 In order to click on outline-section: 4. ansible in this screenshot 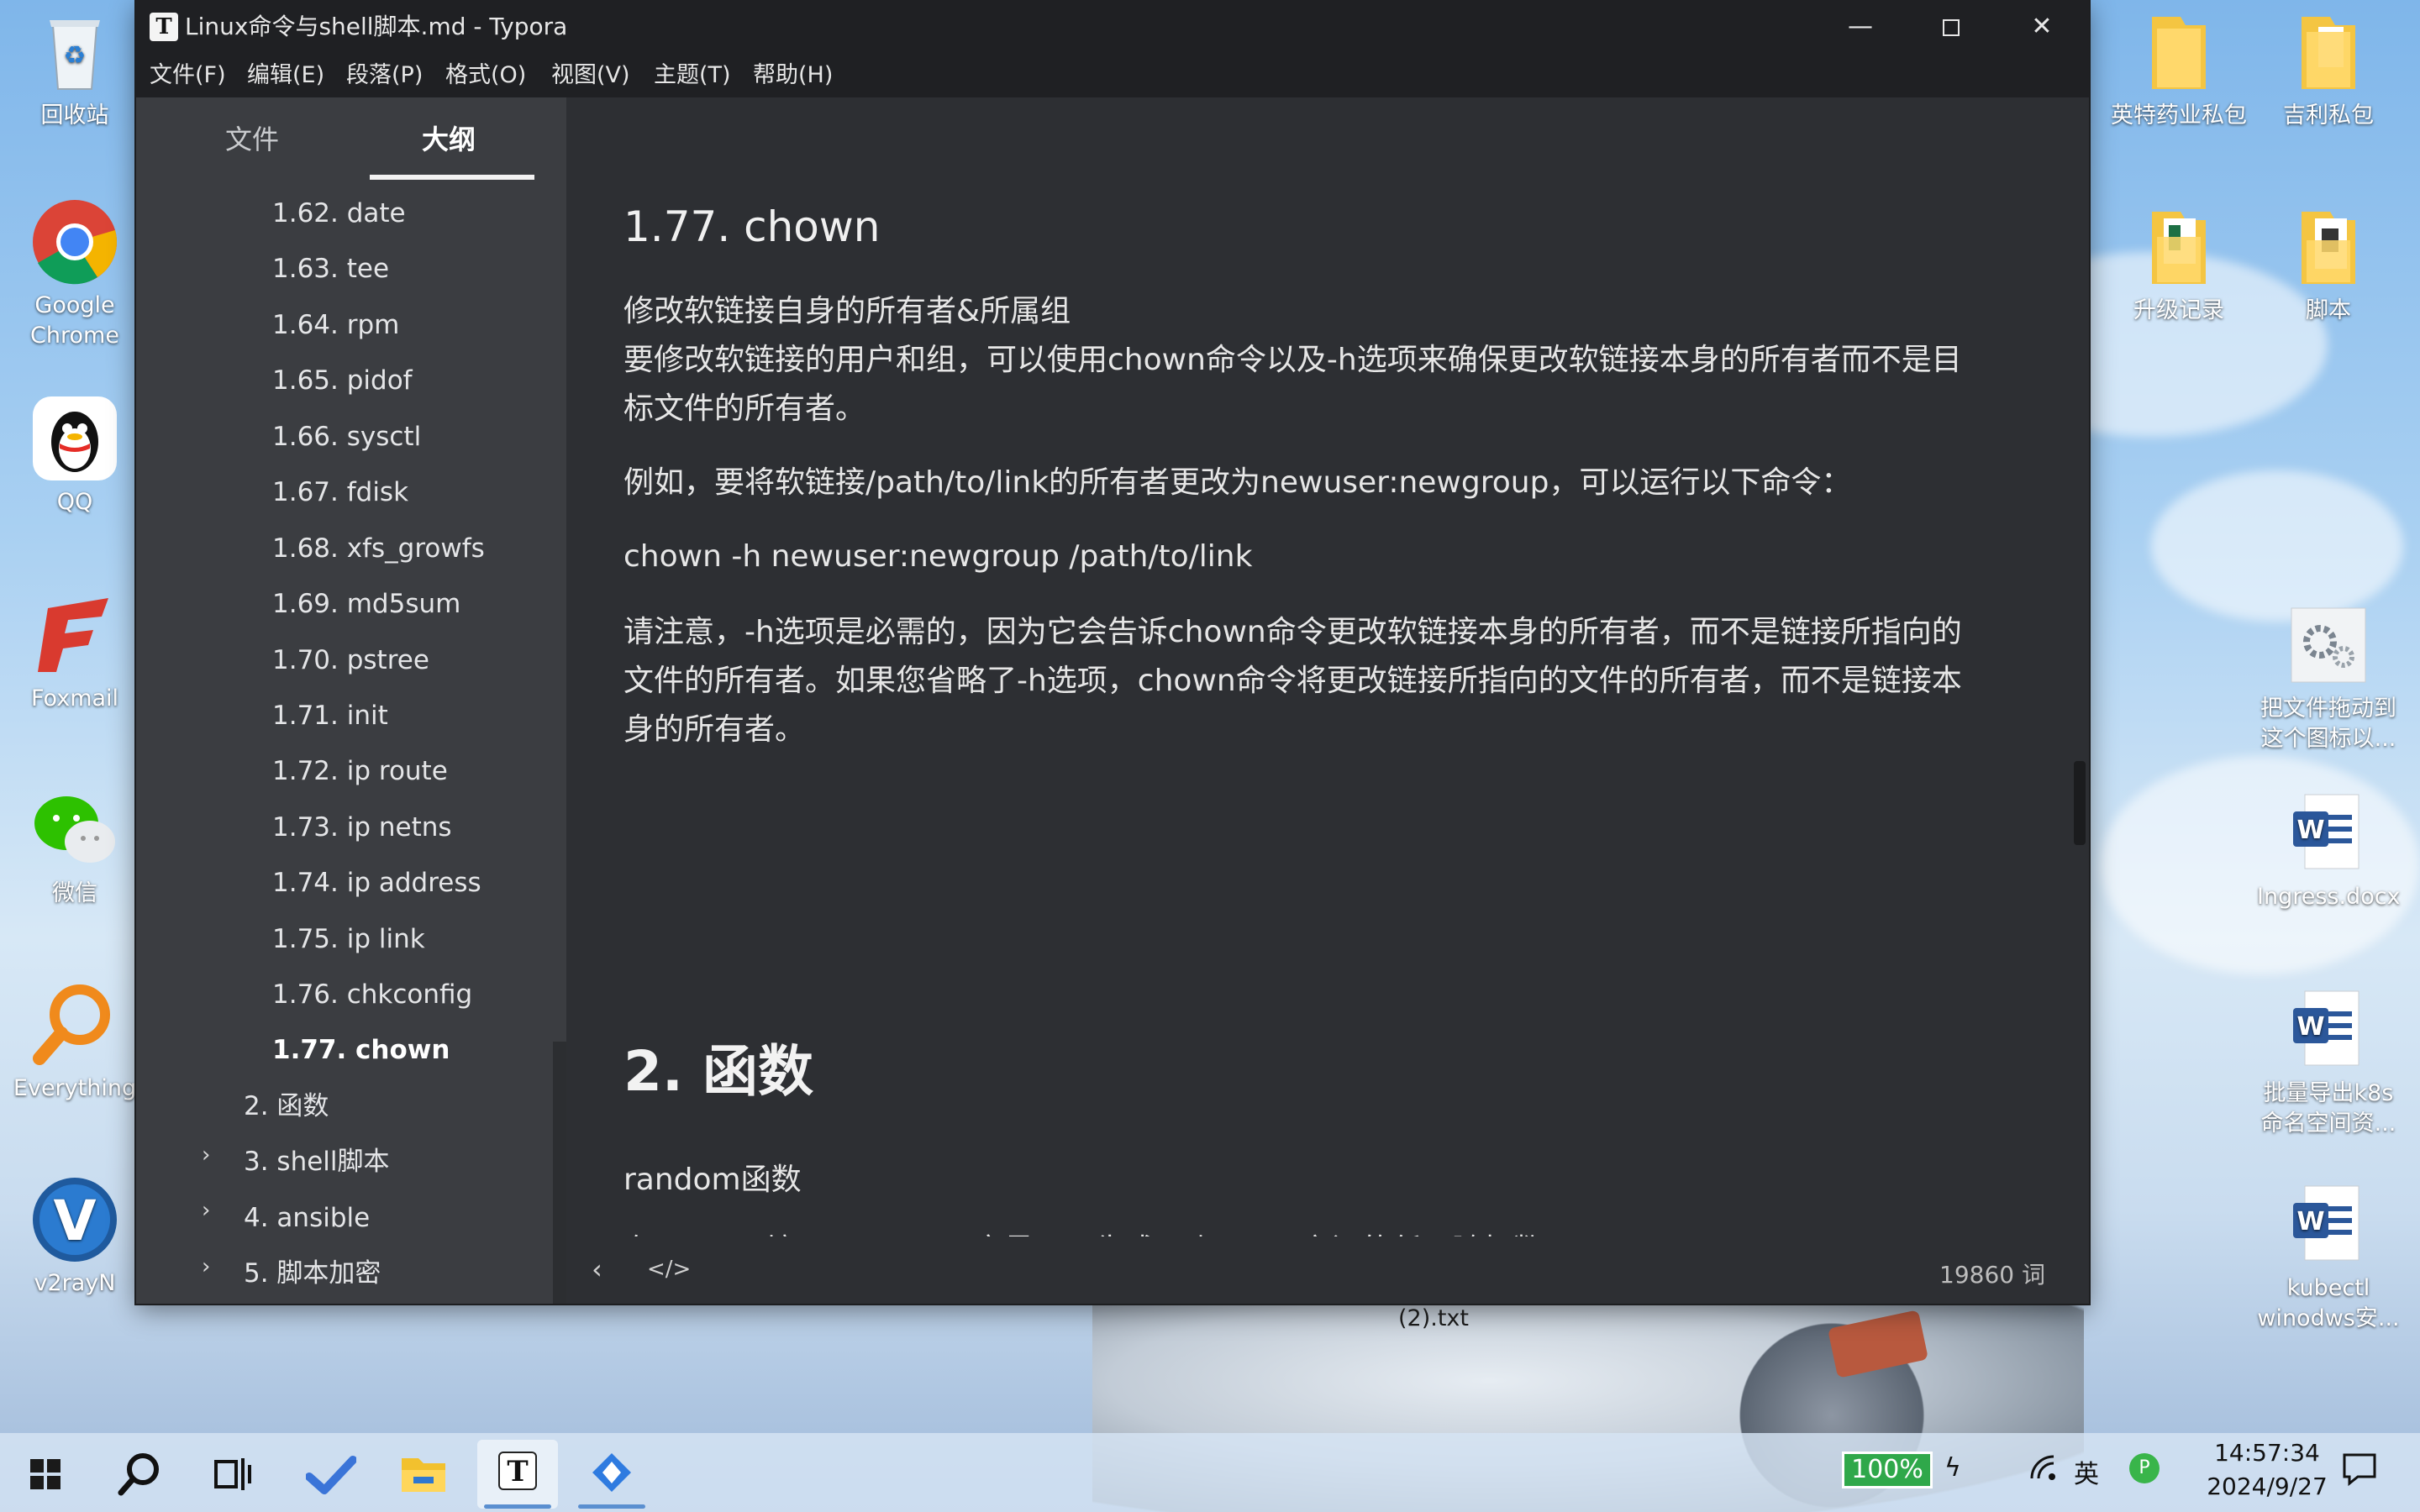, I will do `click(307, 1218)`.